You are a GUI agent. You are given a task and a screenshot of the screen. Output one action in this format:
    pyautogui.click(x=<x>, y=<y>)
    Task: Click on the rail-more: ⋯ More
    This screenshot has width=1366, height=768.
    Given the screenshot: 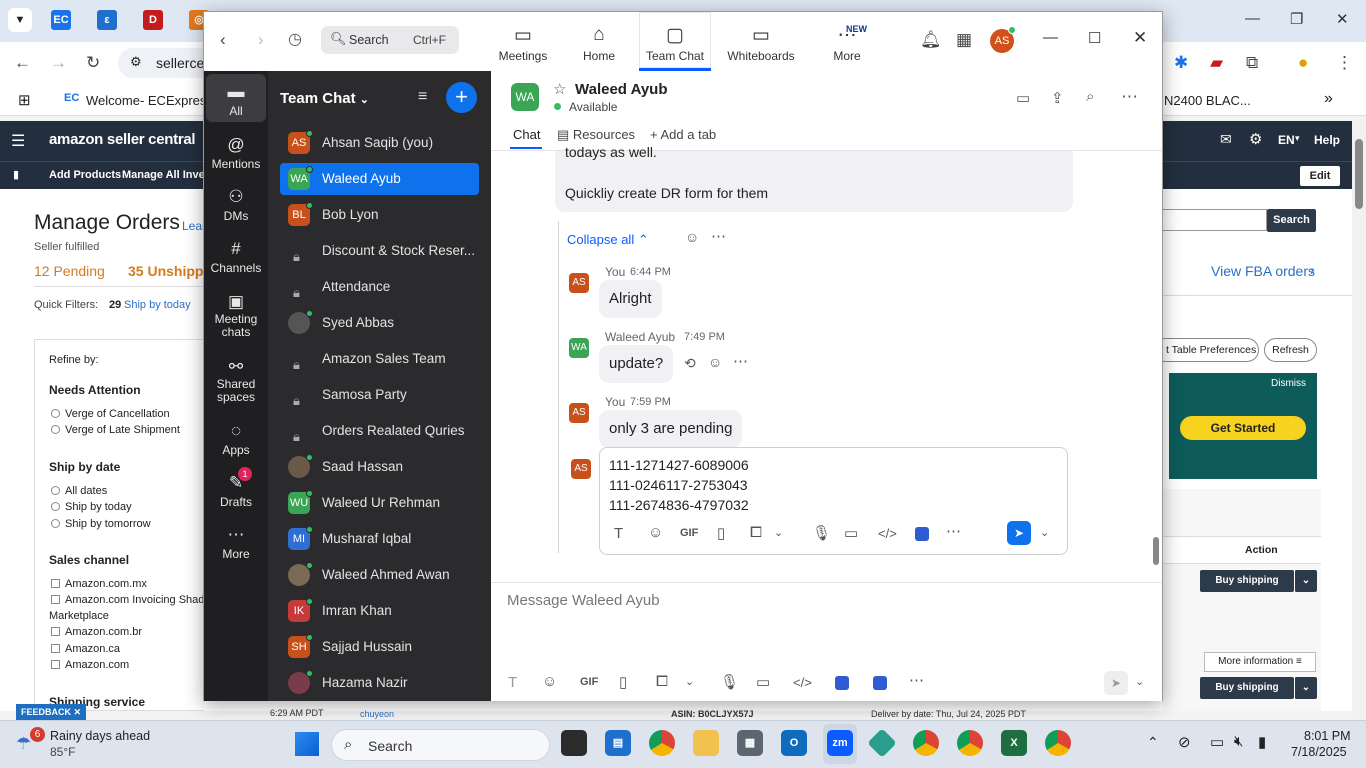 What is the action you would take?
    pyautogui.click(x=236, y=543)
    